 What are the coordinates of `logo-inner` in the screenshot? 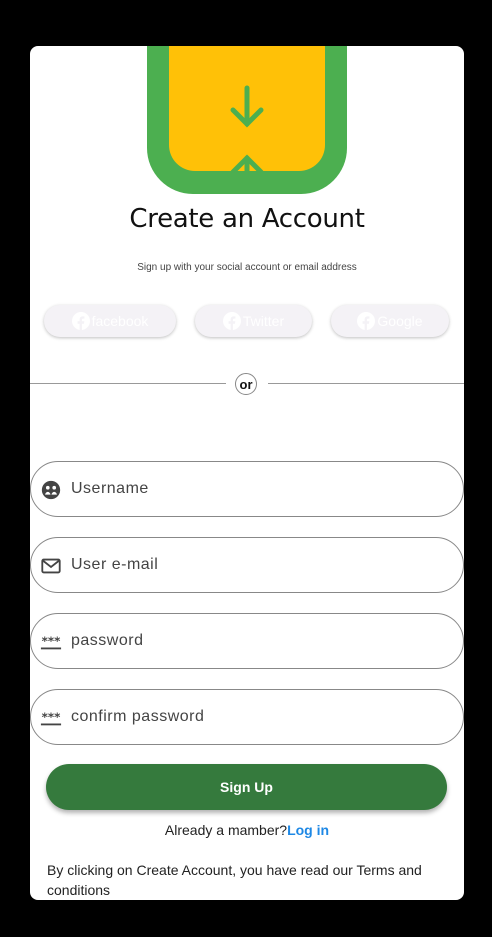 It's located at (247, 108).